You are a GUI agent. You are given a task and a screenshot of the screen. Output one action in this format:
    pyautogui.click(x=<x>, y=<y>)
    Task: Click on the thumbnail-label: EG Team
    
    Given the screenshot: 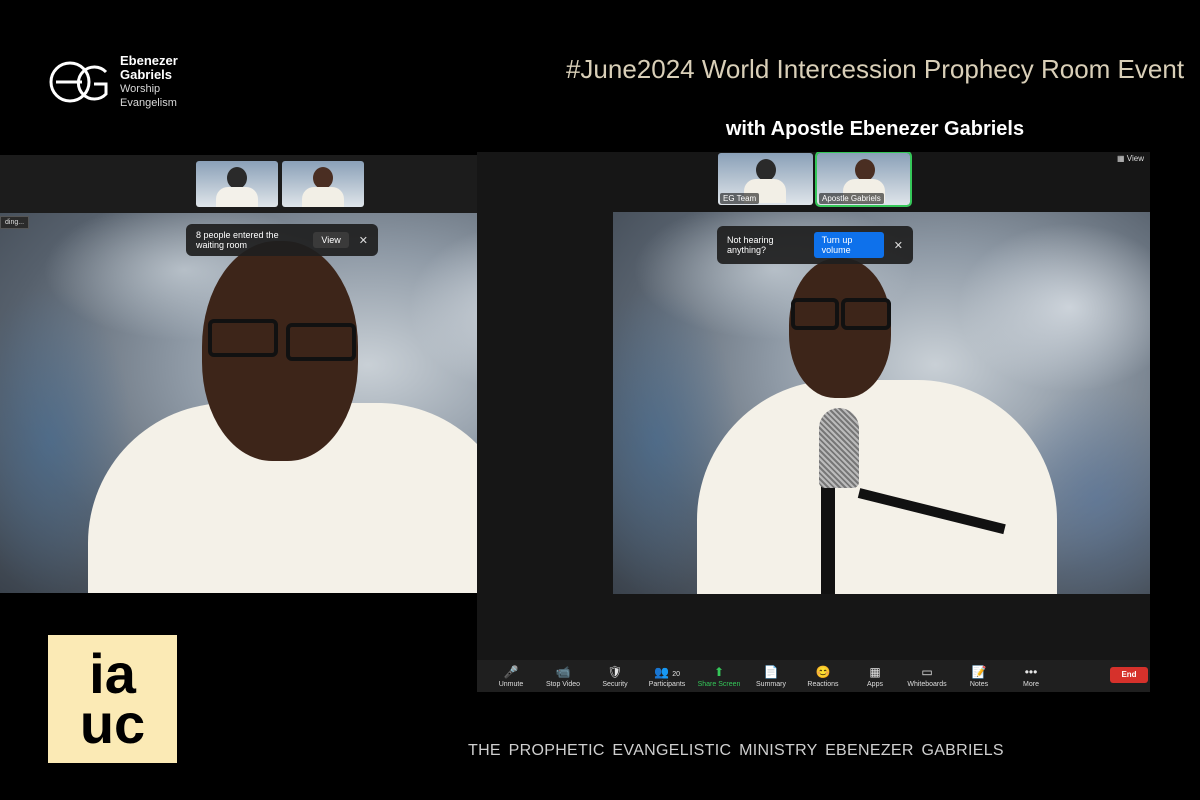 What is the action you would take?
    pyautogui.click(x=740, y=198)
    